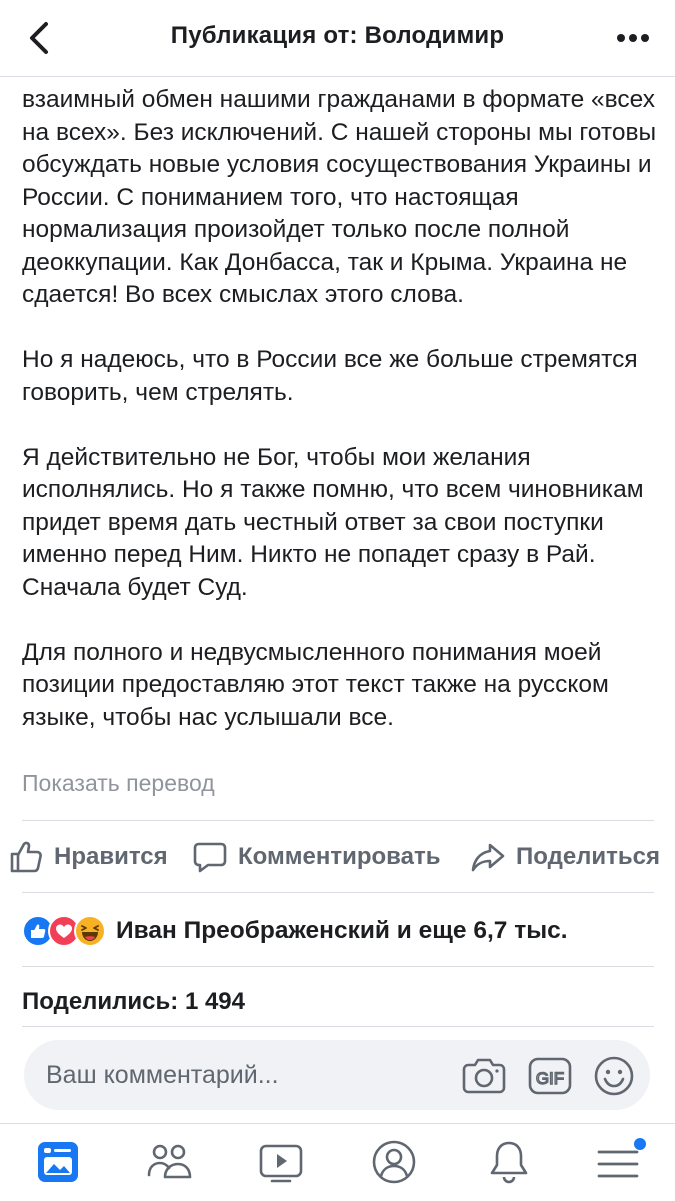 The height and width of the screenshot is (1201, 675). I want to click on header-bar: Публикация от: Володимир, so click(337, 38).